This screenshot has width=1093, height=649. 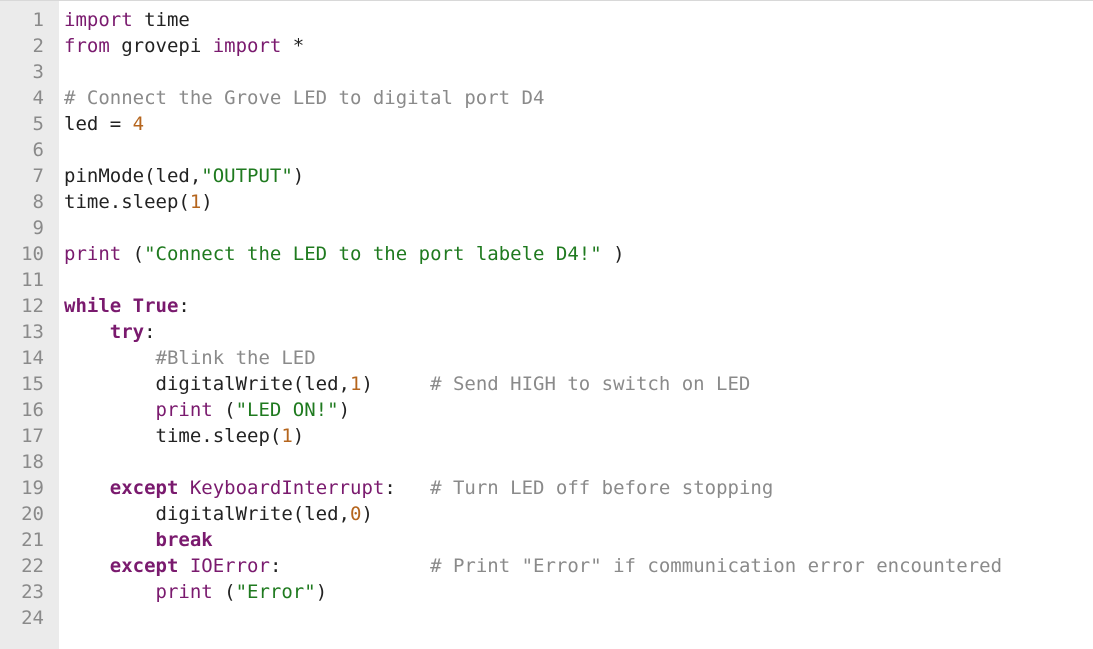 I want to click on code-text: digitalWrite(led,0), so click(x=218, y=514).